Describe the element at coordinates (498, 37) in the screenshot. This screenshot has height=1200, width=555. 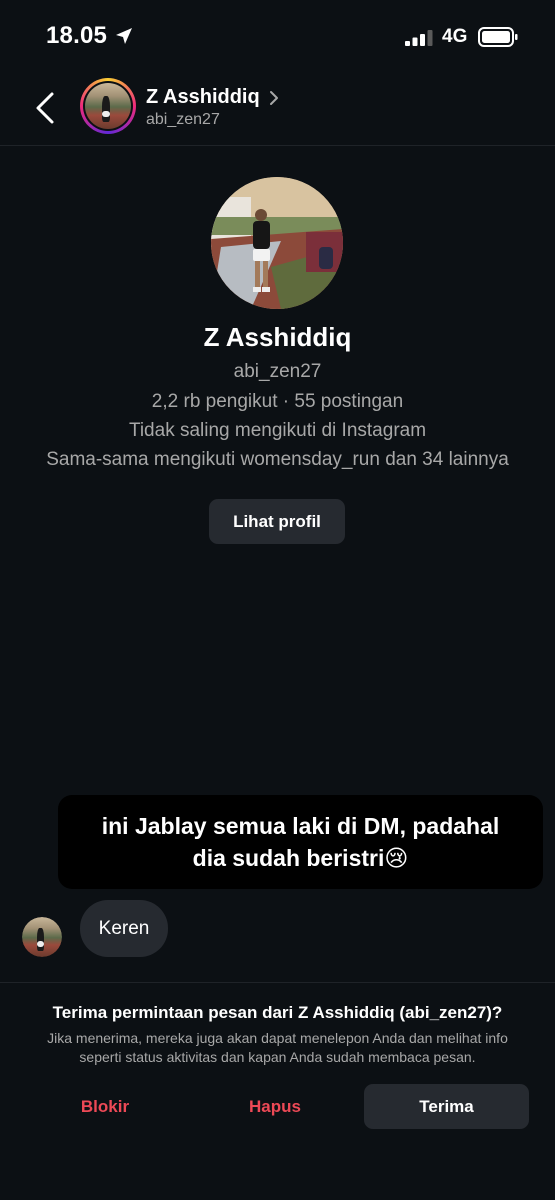
I see `battery-icon` at that location.